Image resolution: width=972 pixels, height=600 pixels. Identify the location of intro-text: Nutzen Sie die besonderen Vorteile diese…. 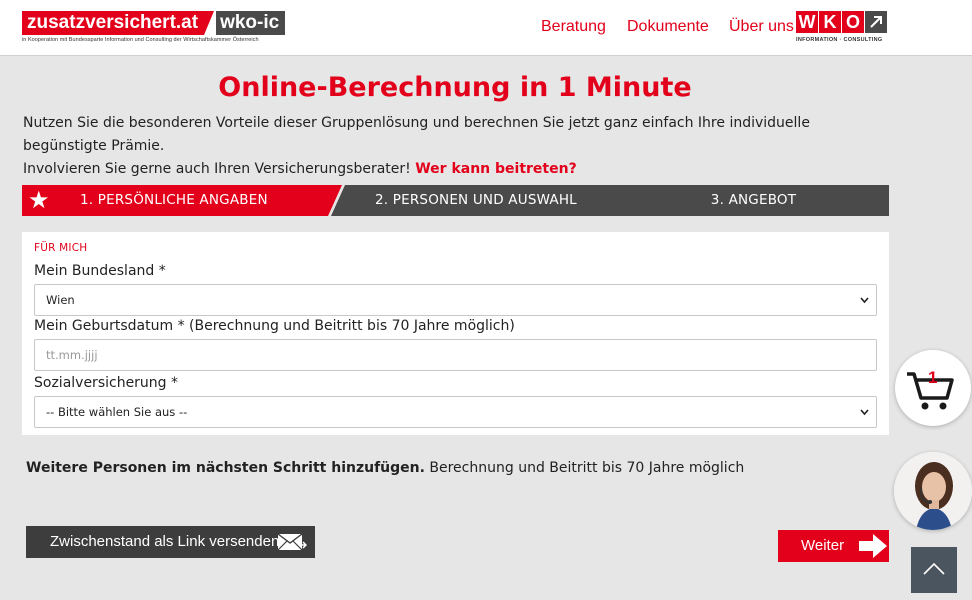
(458, 146).